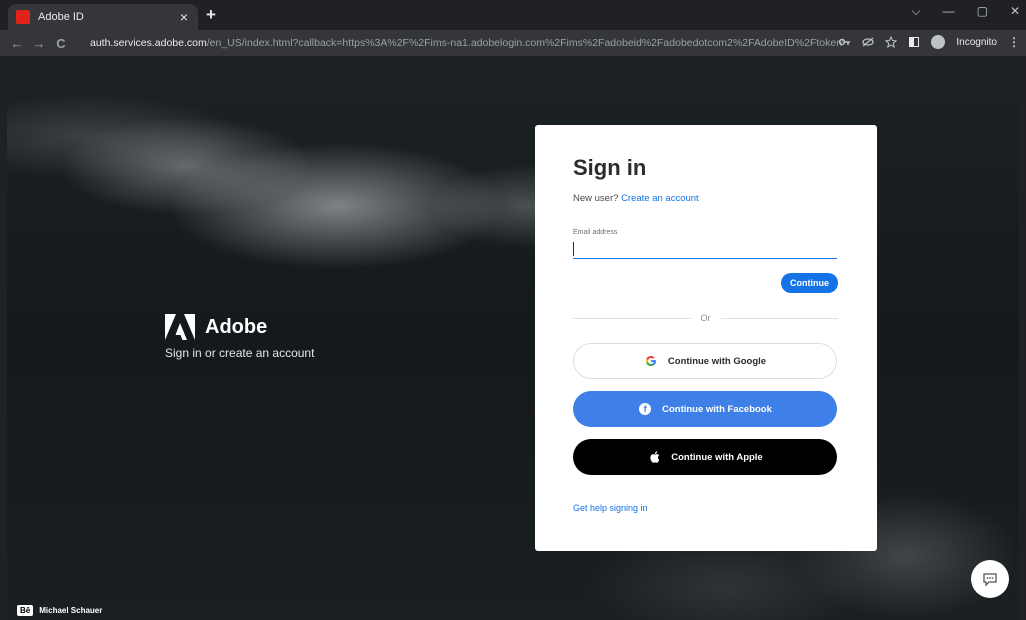 The image size is (1026, 620). Describe the element at coordinates (717, 361) in the screenshot. I see `google-signin-label: Continue with Google` at that location.